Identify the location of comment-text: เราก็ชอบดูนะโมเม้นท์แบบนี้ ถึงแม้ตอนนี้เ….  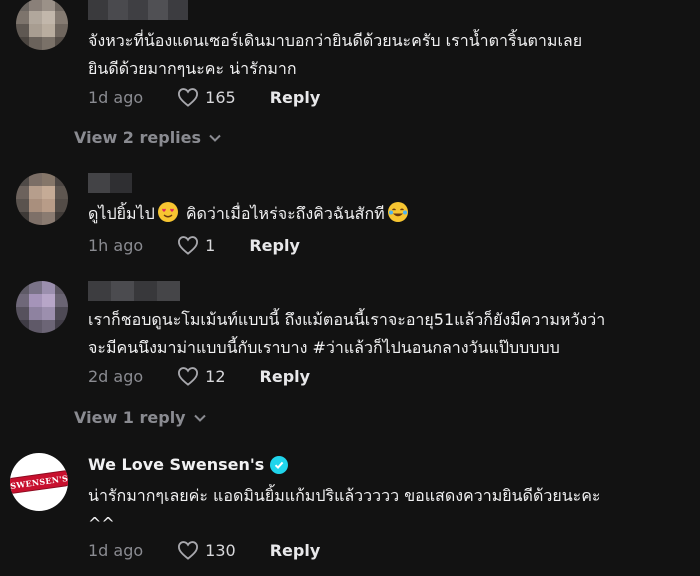
(347, 333).